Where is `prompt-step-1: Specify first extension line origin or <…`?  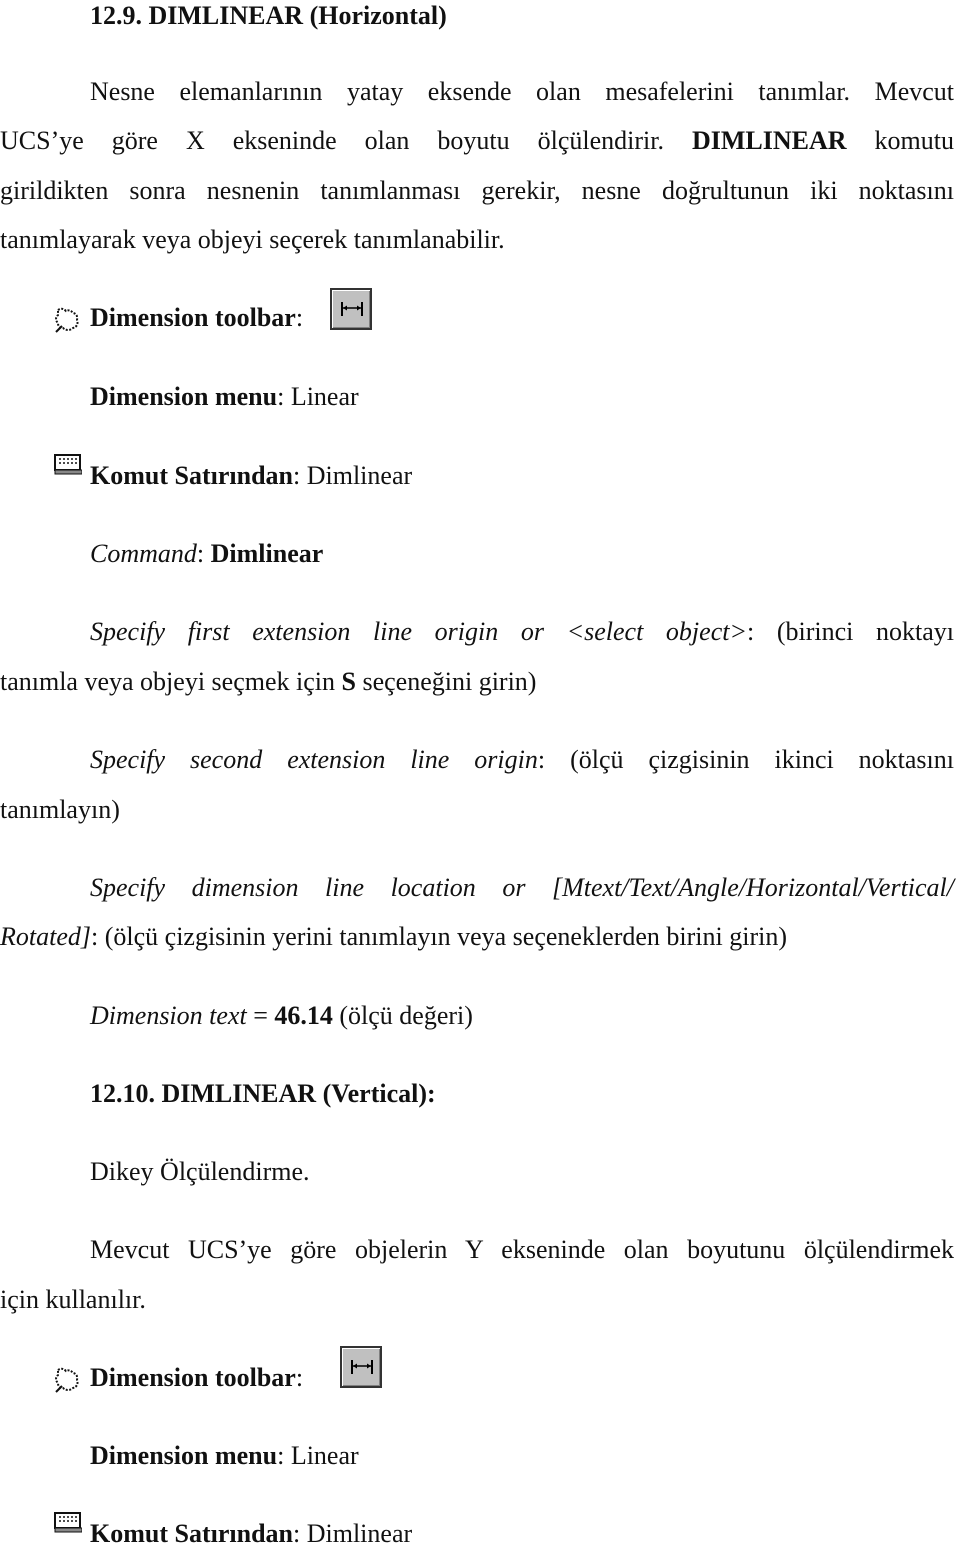
prompt-step-1: Specify first extension line origin or <… is located at coordinates (522, 631).